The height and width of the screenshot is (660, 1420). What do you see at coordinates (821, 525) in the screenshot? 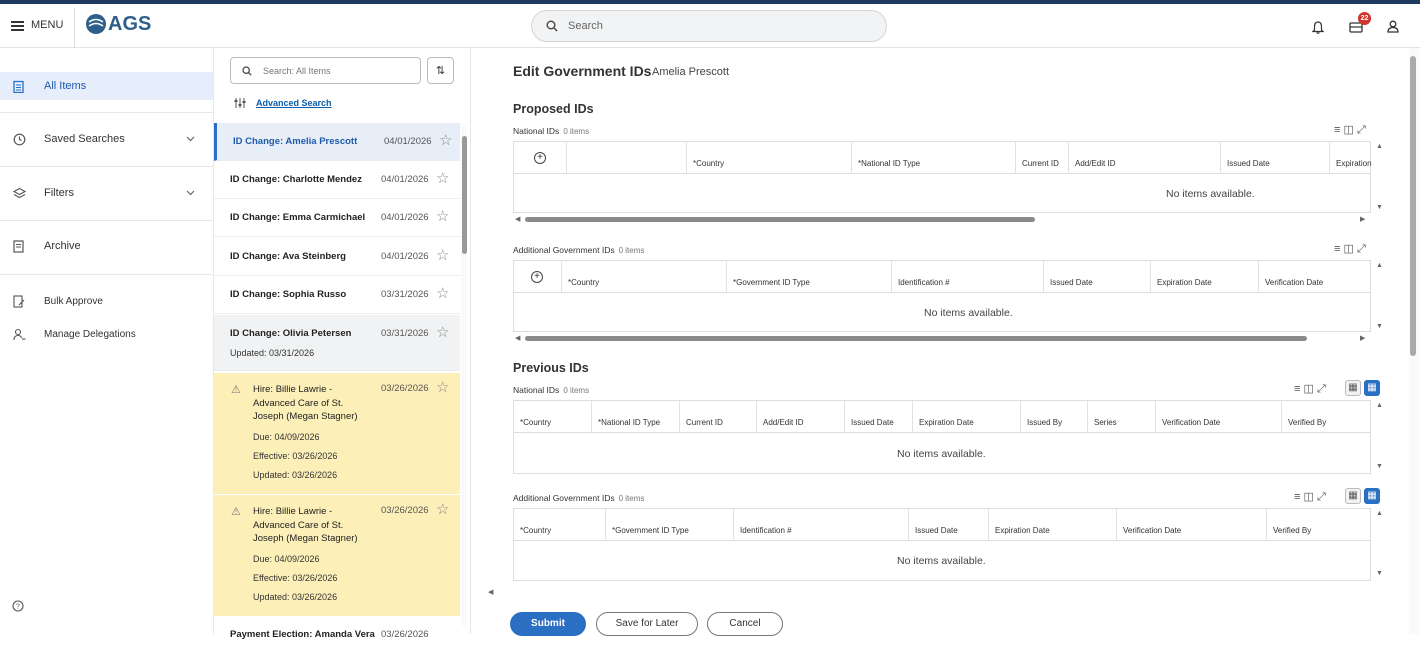
I see `table-header-cell: Identification #` at bounding box center [821, 525].